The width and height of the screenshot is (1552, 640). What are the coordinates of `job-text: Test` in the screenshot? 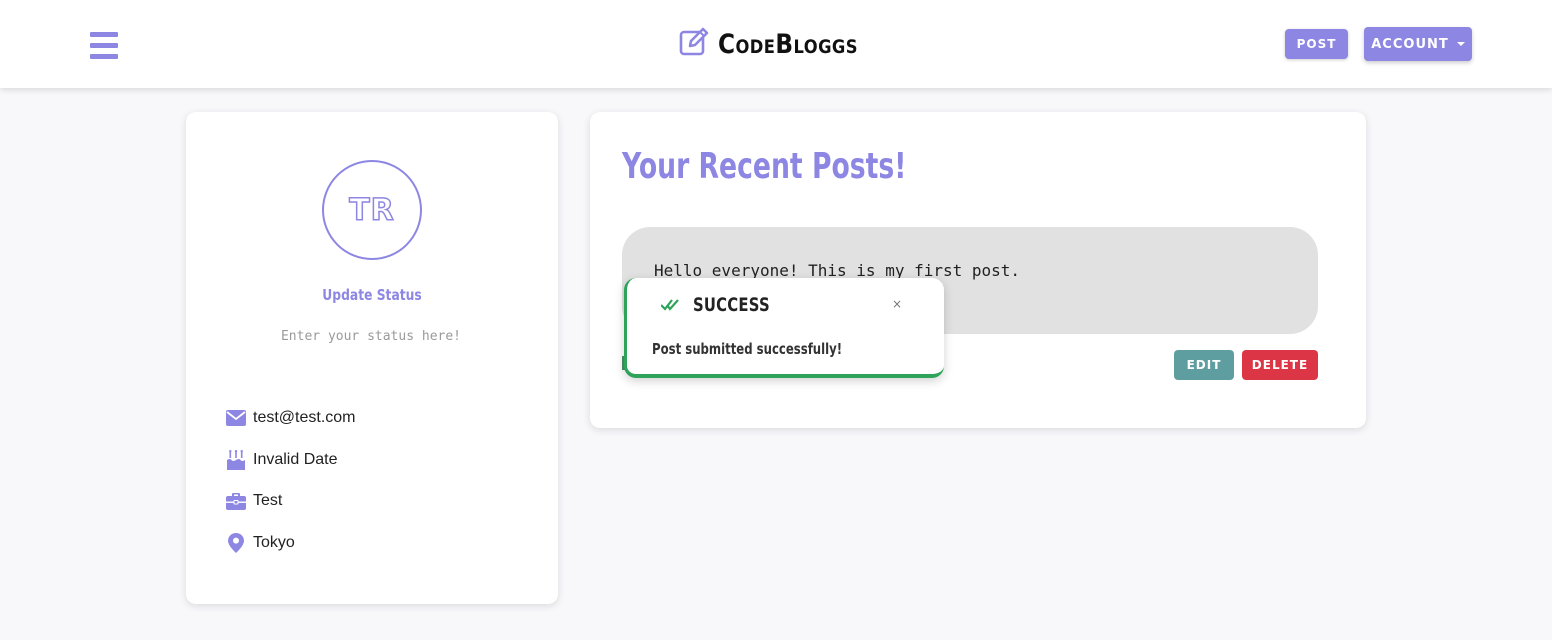 It's located at (268, 500).